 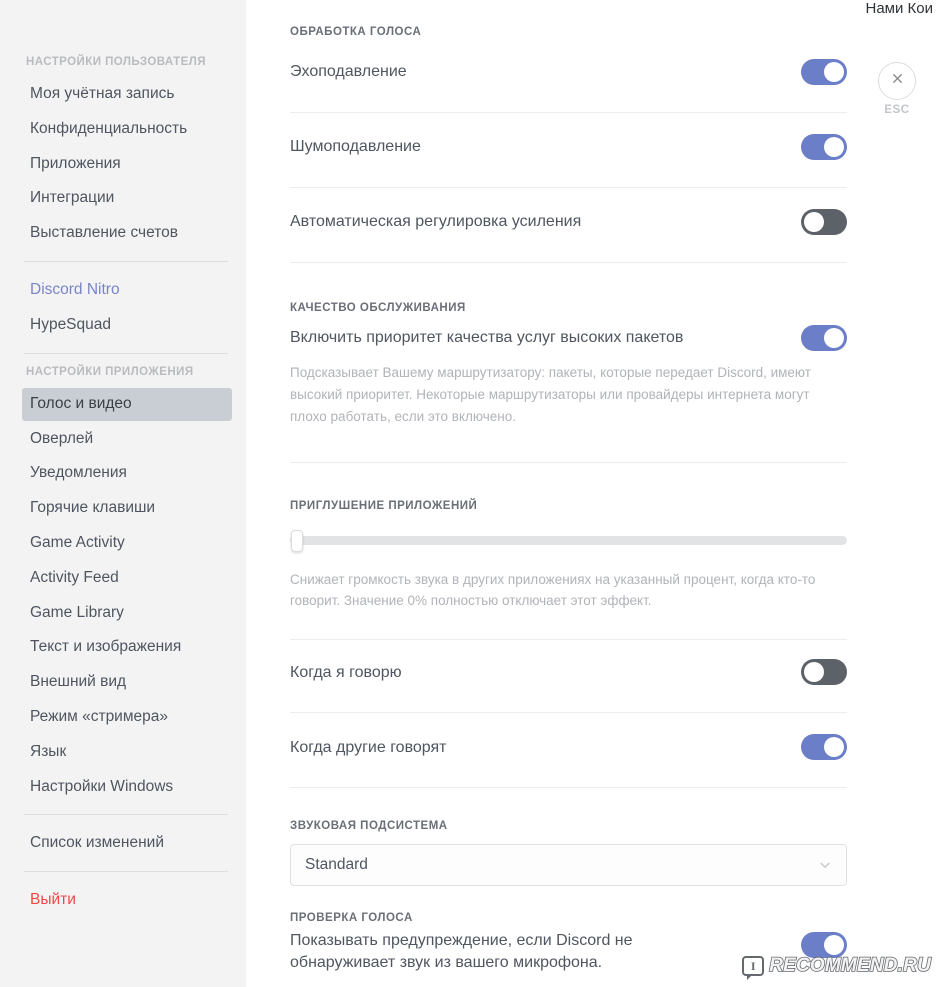 What do you see at coordinates (127, 613) in the screenshot?
I see `sidebar-item-game-library: Game Library` at bounding box center [127, 613].